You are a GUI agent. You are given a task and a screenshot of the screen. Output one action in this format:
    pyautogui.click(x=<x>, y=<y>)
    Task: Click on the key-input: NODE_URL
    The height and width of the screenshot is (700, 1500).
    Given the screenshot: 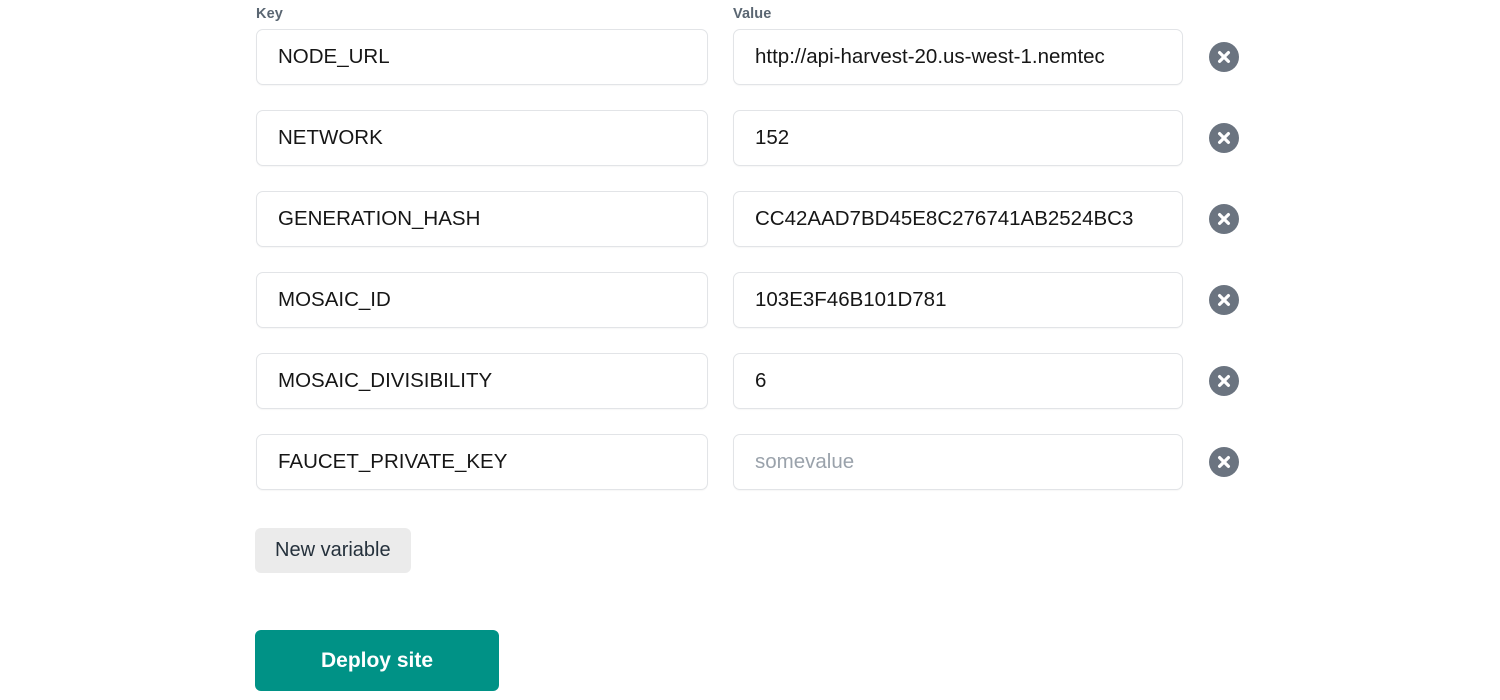 What is the action you would take?
    pyautogui.click(x=482, y=57)
    